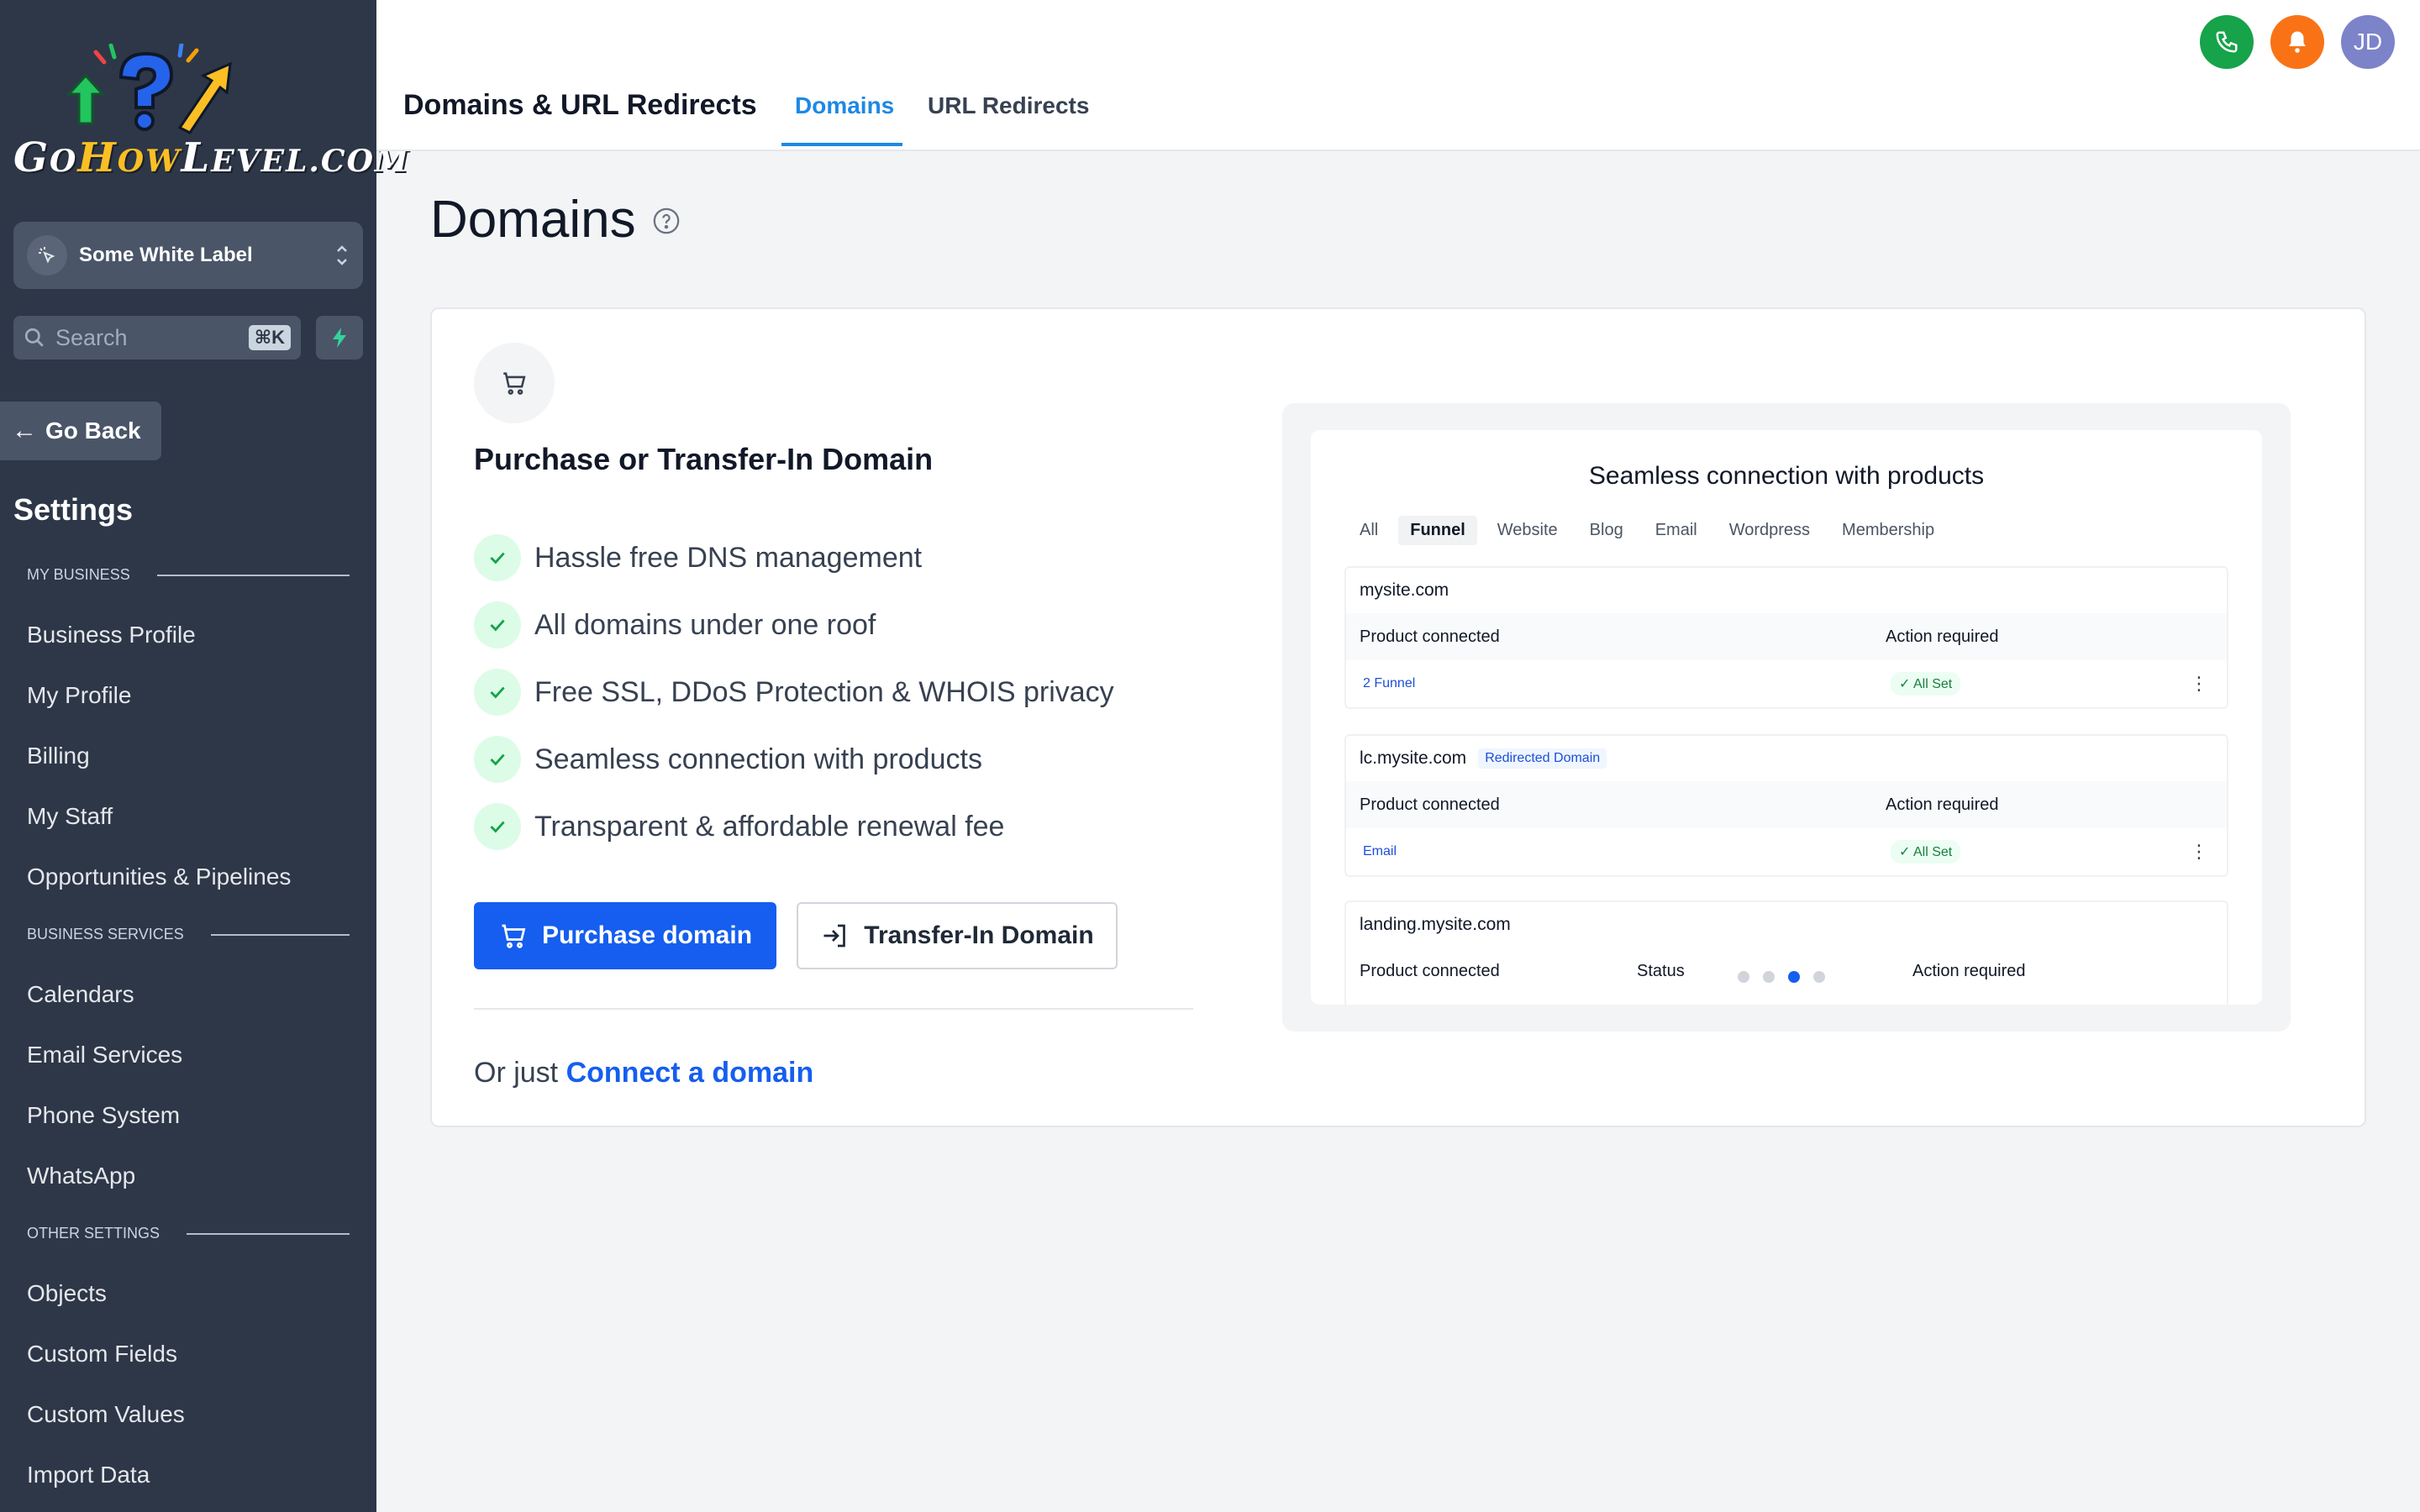 This screenshot has width=2420, height=1512. What do you see at coordinates (833, 1009) in the screenshot?
I see `divider` at bounding box center [833, 1009].